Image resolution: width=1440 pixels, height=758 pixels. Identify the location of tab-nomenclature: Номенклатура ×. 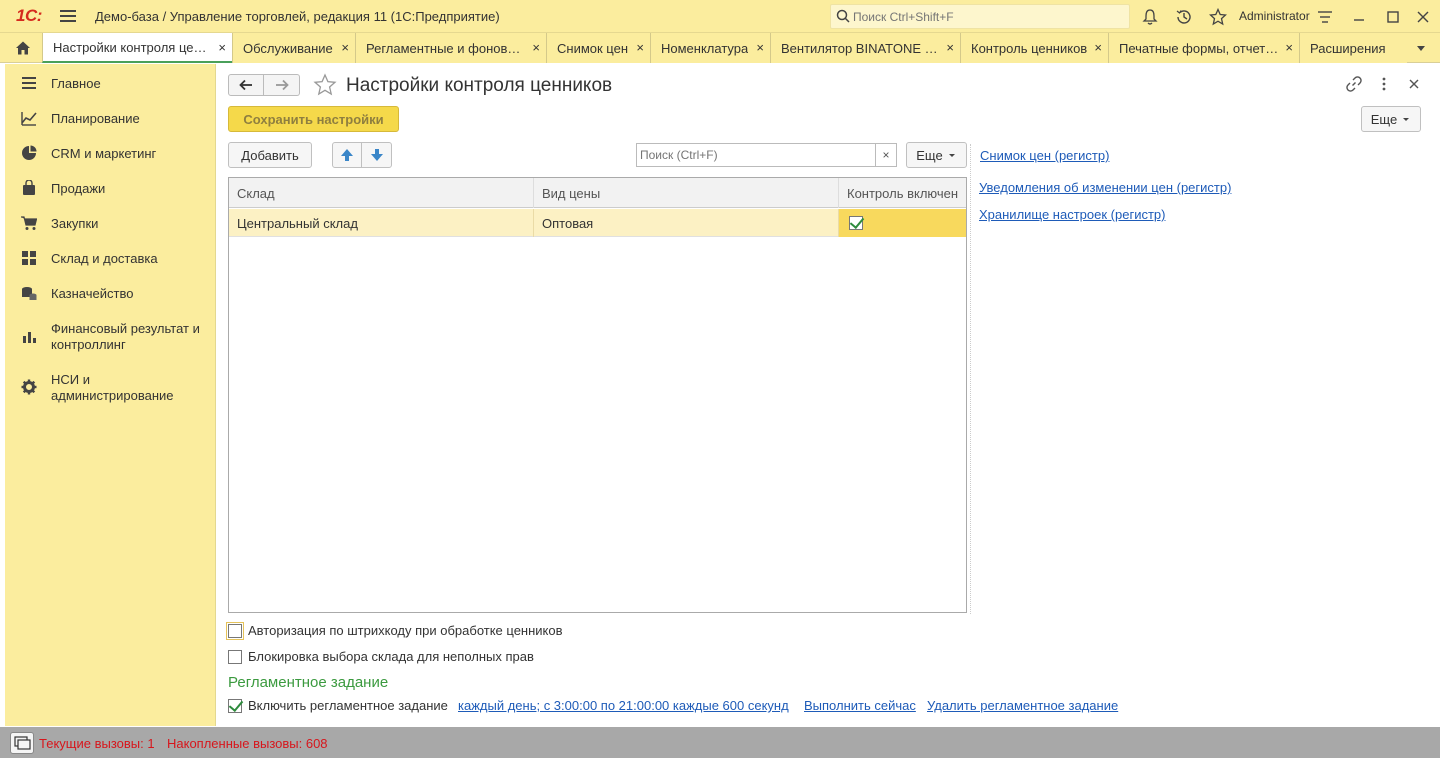
(710, 48).